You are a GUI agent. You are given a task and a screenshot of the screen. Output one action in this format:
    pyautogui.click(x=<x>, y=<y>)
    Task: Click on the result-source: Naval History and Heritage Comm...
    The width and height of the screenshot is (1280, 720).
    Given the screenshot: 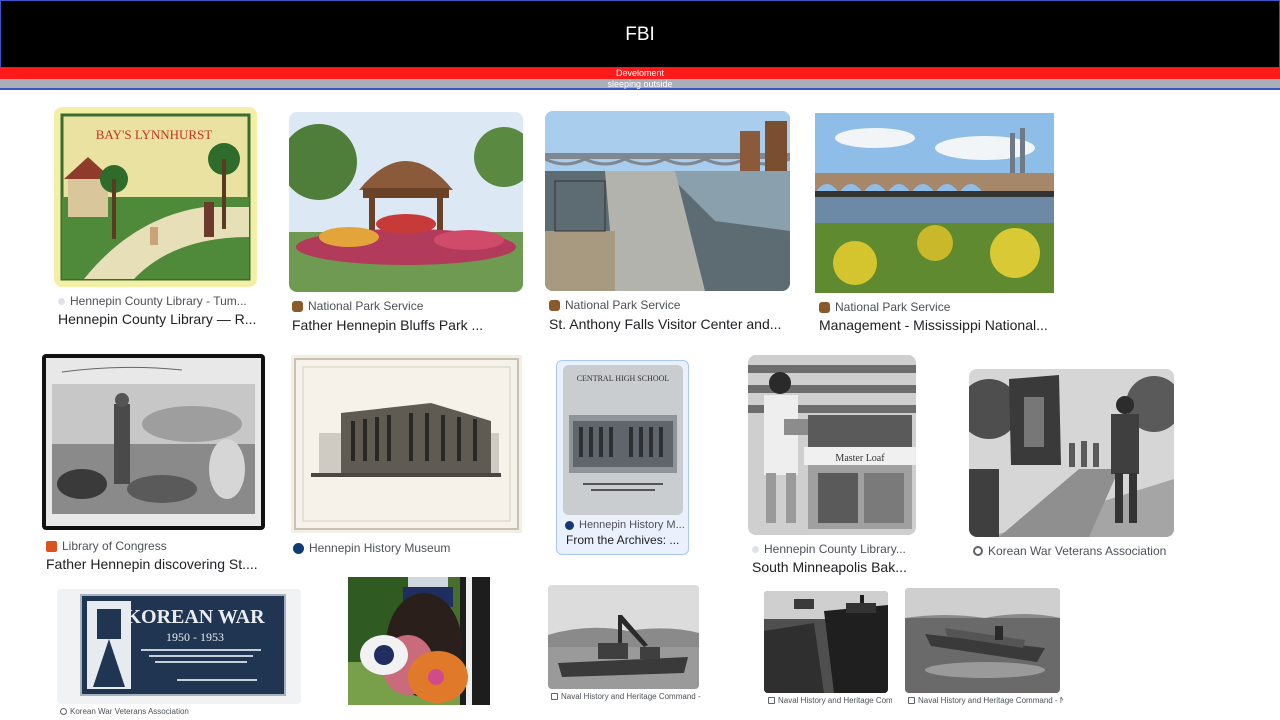 What is the action you would take?
    pyautogui.click(x=830, y=700)
    